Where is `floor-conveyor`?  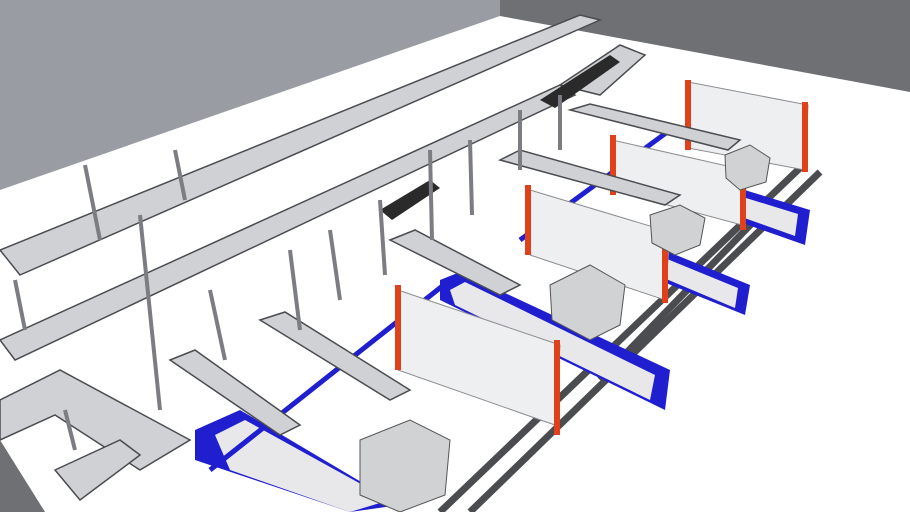 floor-conveyor is located at coordinates (97, 470).